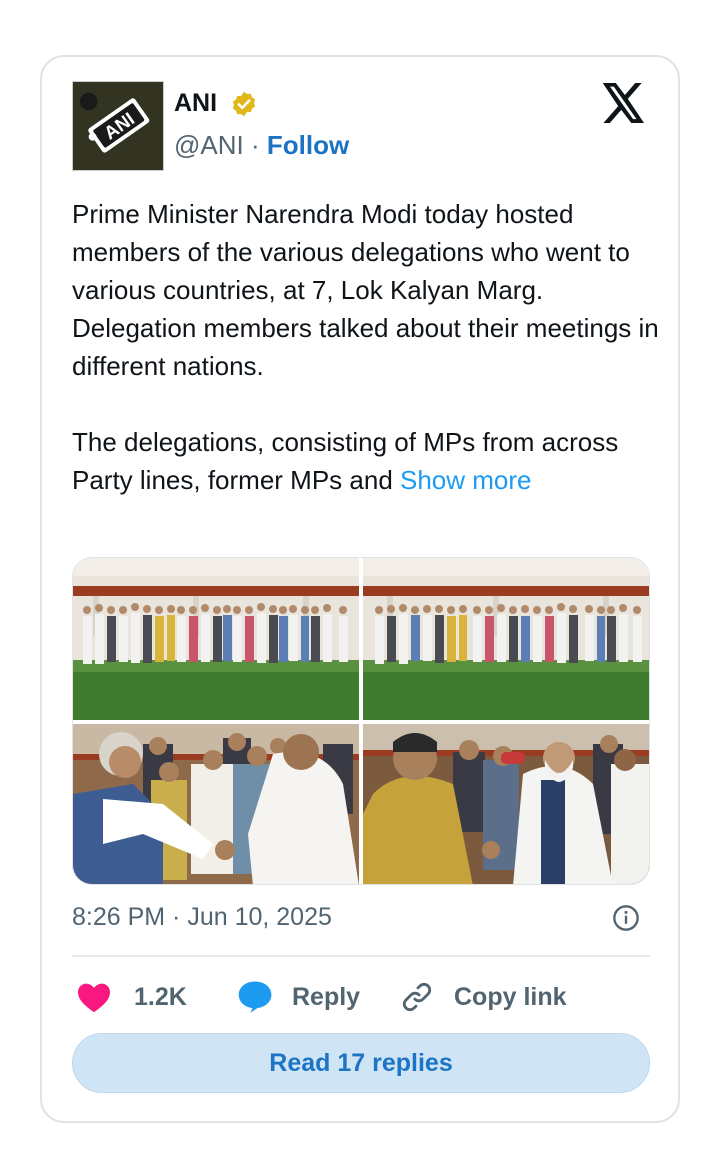  What do you see at coordinates (255, 997) in the screenshot?
I see `speech-bubble-icon` at bounding box center [255, 997].